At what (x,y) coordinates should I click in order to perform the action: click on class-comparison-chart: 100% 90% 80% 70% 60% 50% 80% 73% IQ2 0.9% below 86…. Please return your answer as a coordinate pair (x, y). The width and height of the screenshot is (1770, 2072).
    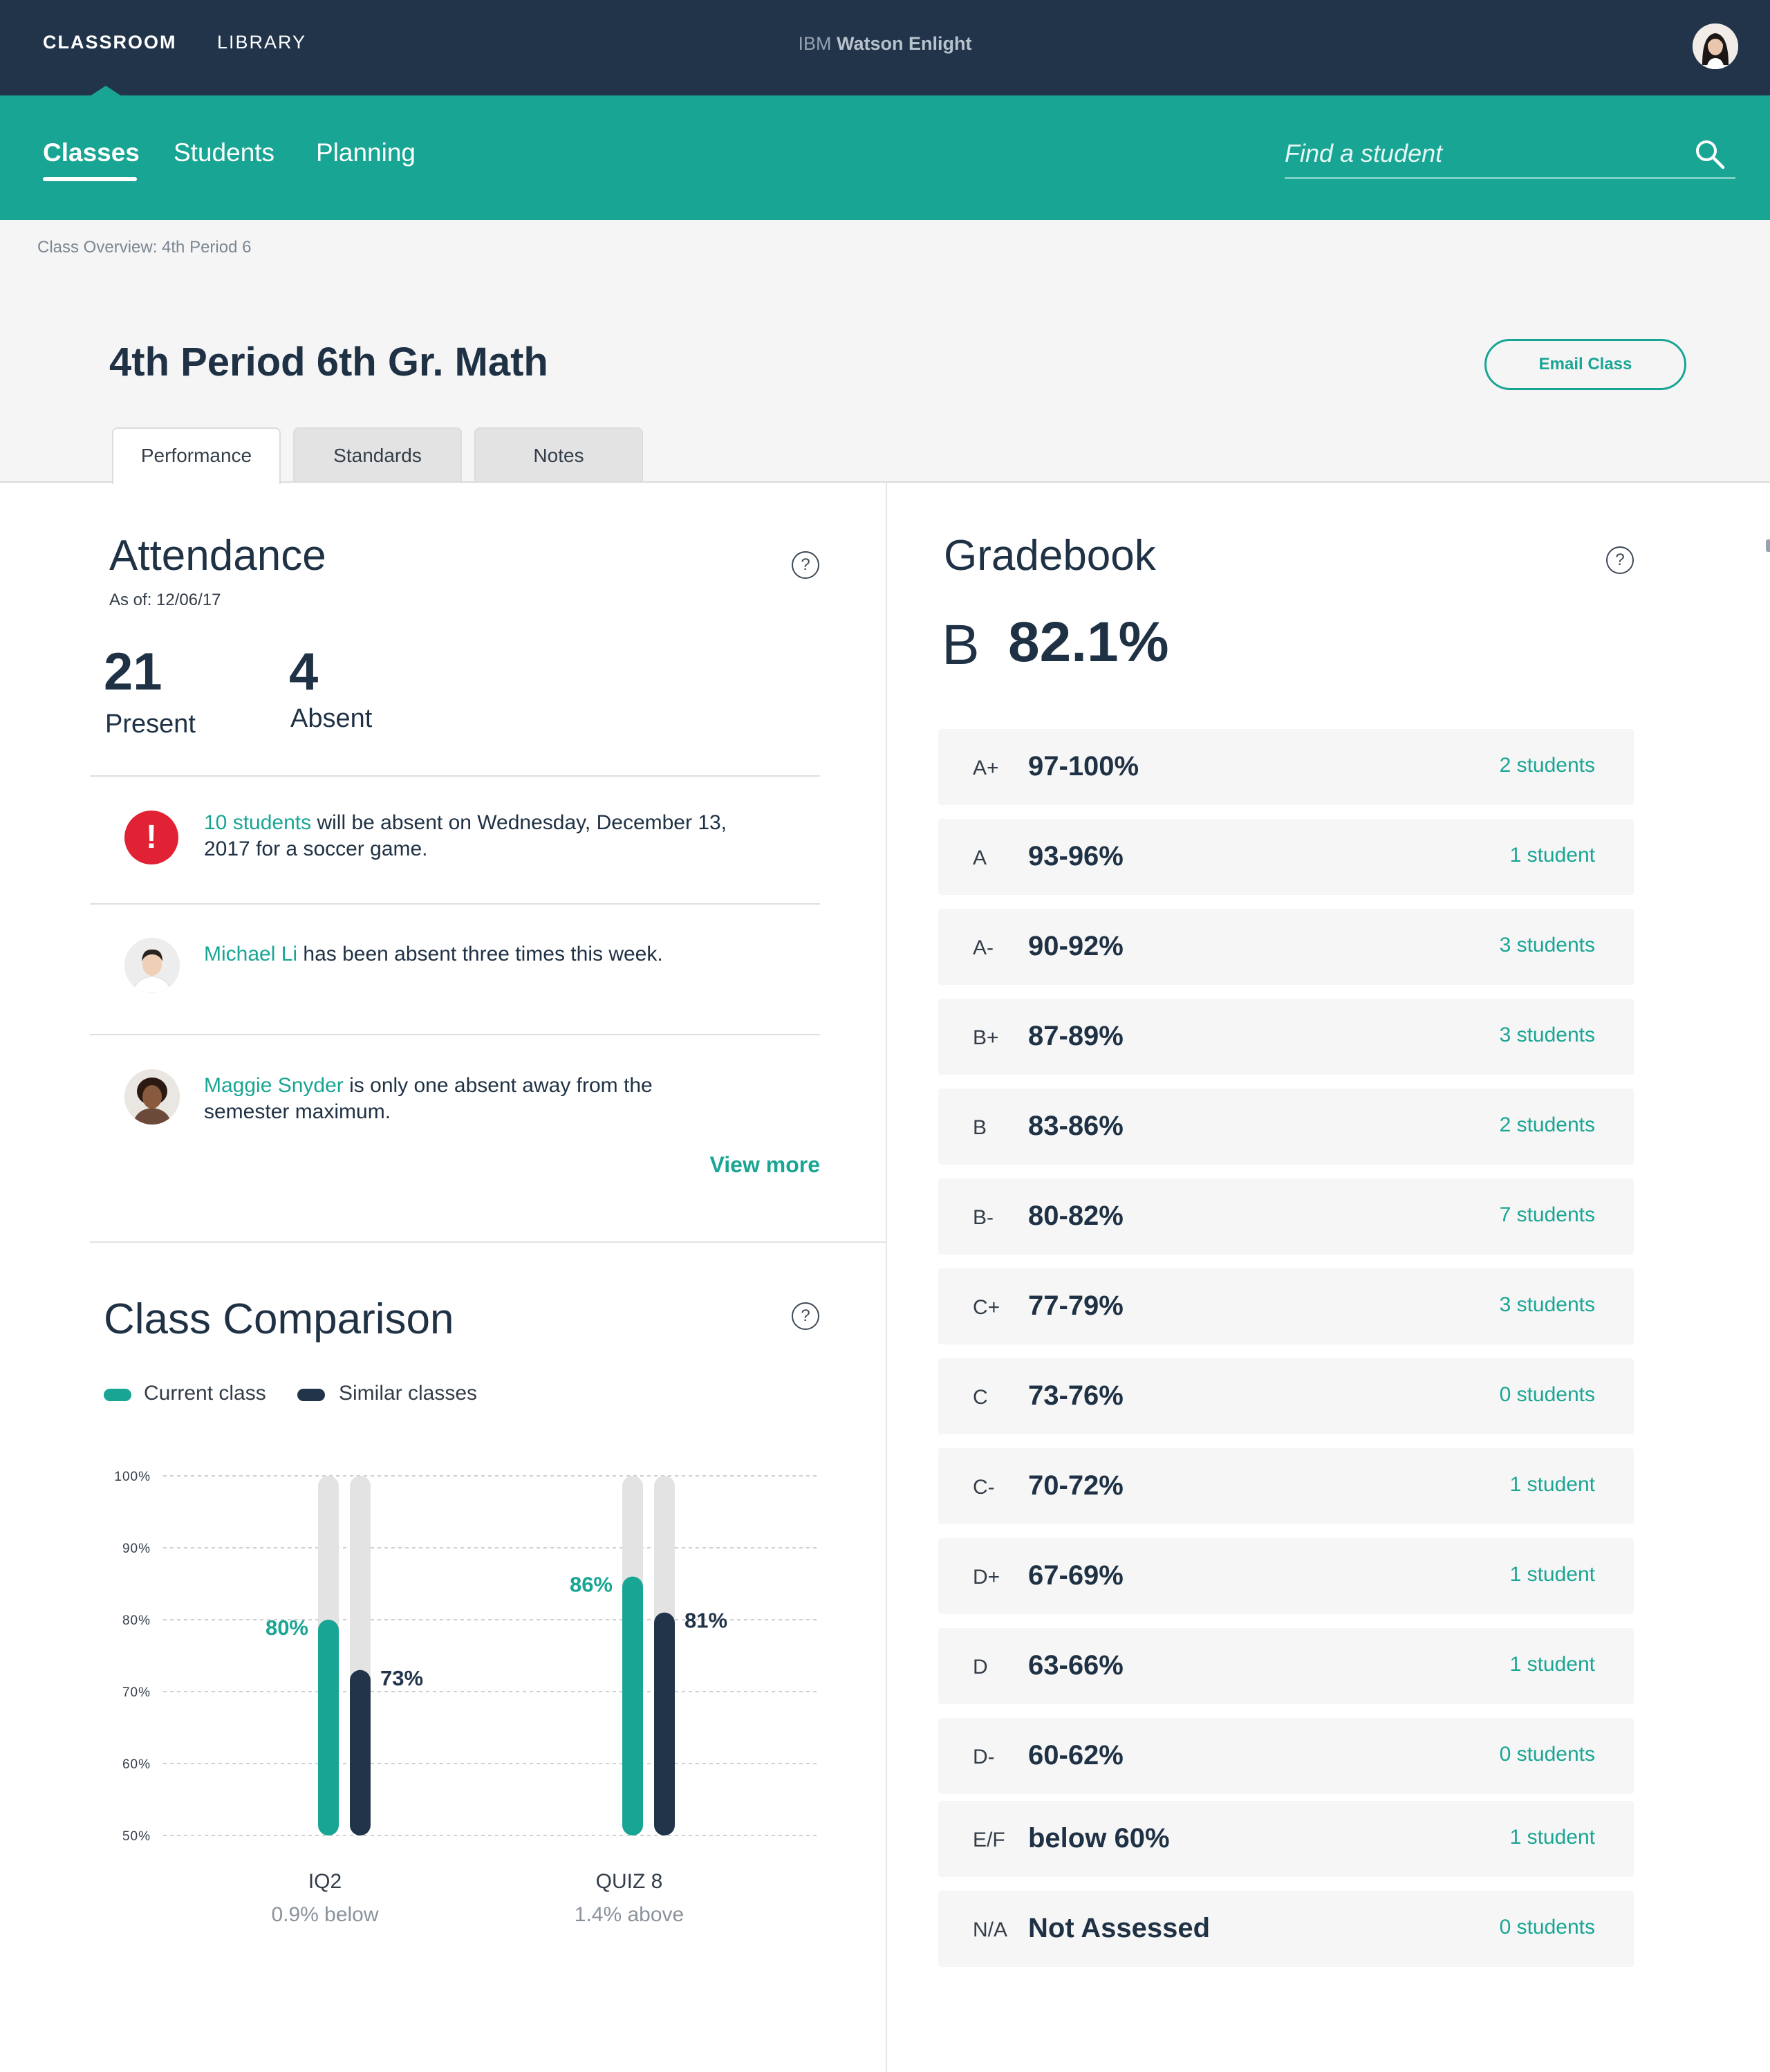
    Looking at the image, I should click on (467, 1698).